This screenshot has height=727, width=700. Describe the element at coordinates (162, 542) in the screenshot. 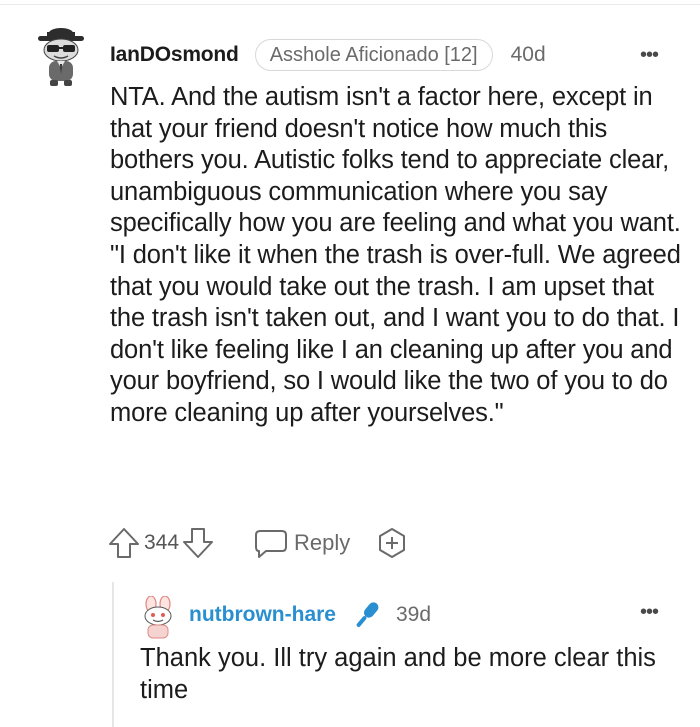

I see `vote-score: 344` at that location.